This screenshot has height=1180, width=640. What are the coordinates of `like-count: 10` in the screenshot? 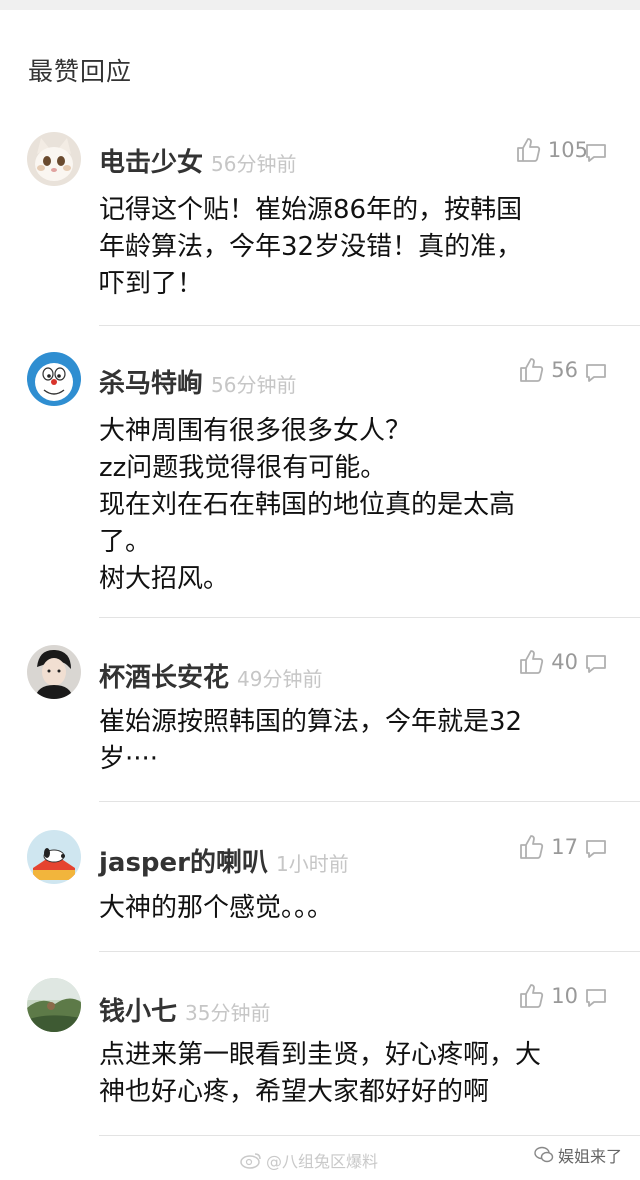 It's located at (564, 996).